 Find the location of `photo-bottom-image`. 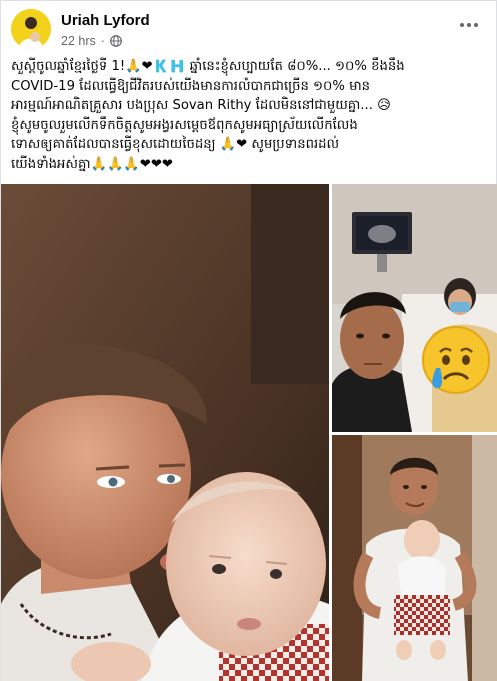

photo-bottom-image is located at coordinates (414, 558).